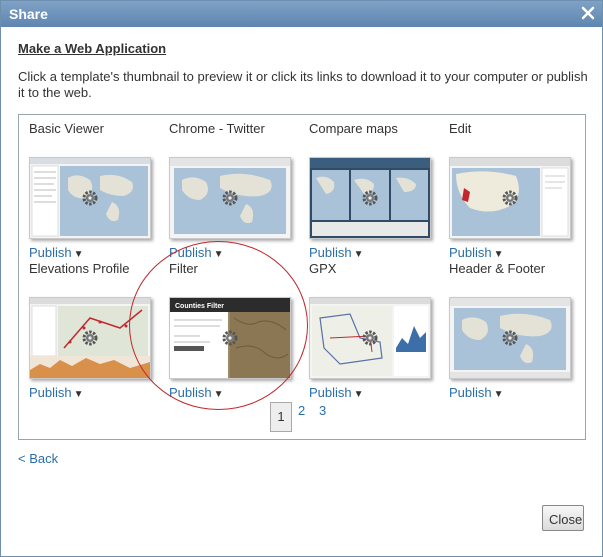 The image size is (603, 557). I want to click on page-1-button: 1, so click(281, 417).